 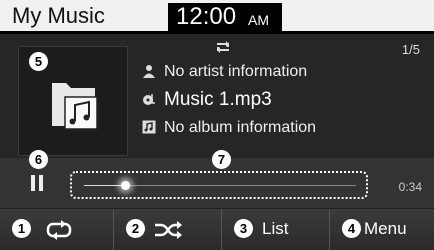 I want to click on list-button: 3 List, so click(x=276, y=229).